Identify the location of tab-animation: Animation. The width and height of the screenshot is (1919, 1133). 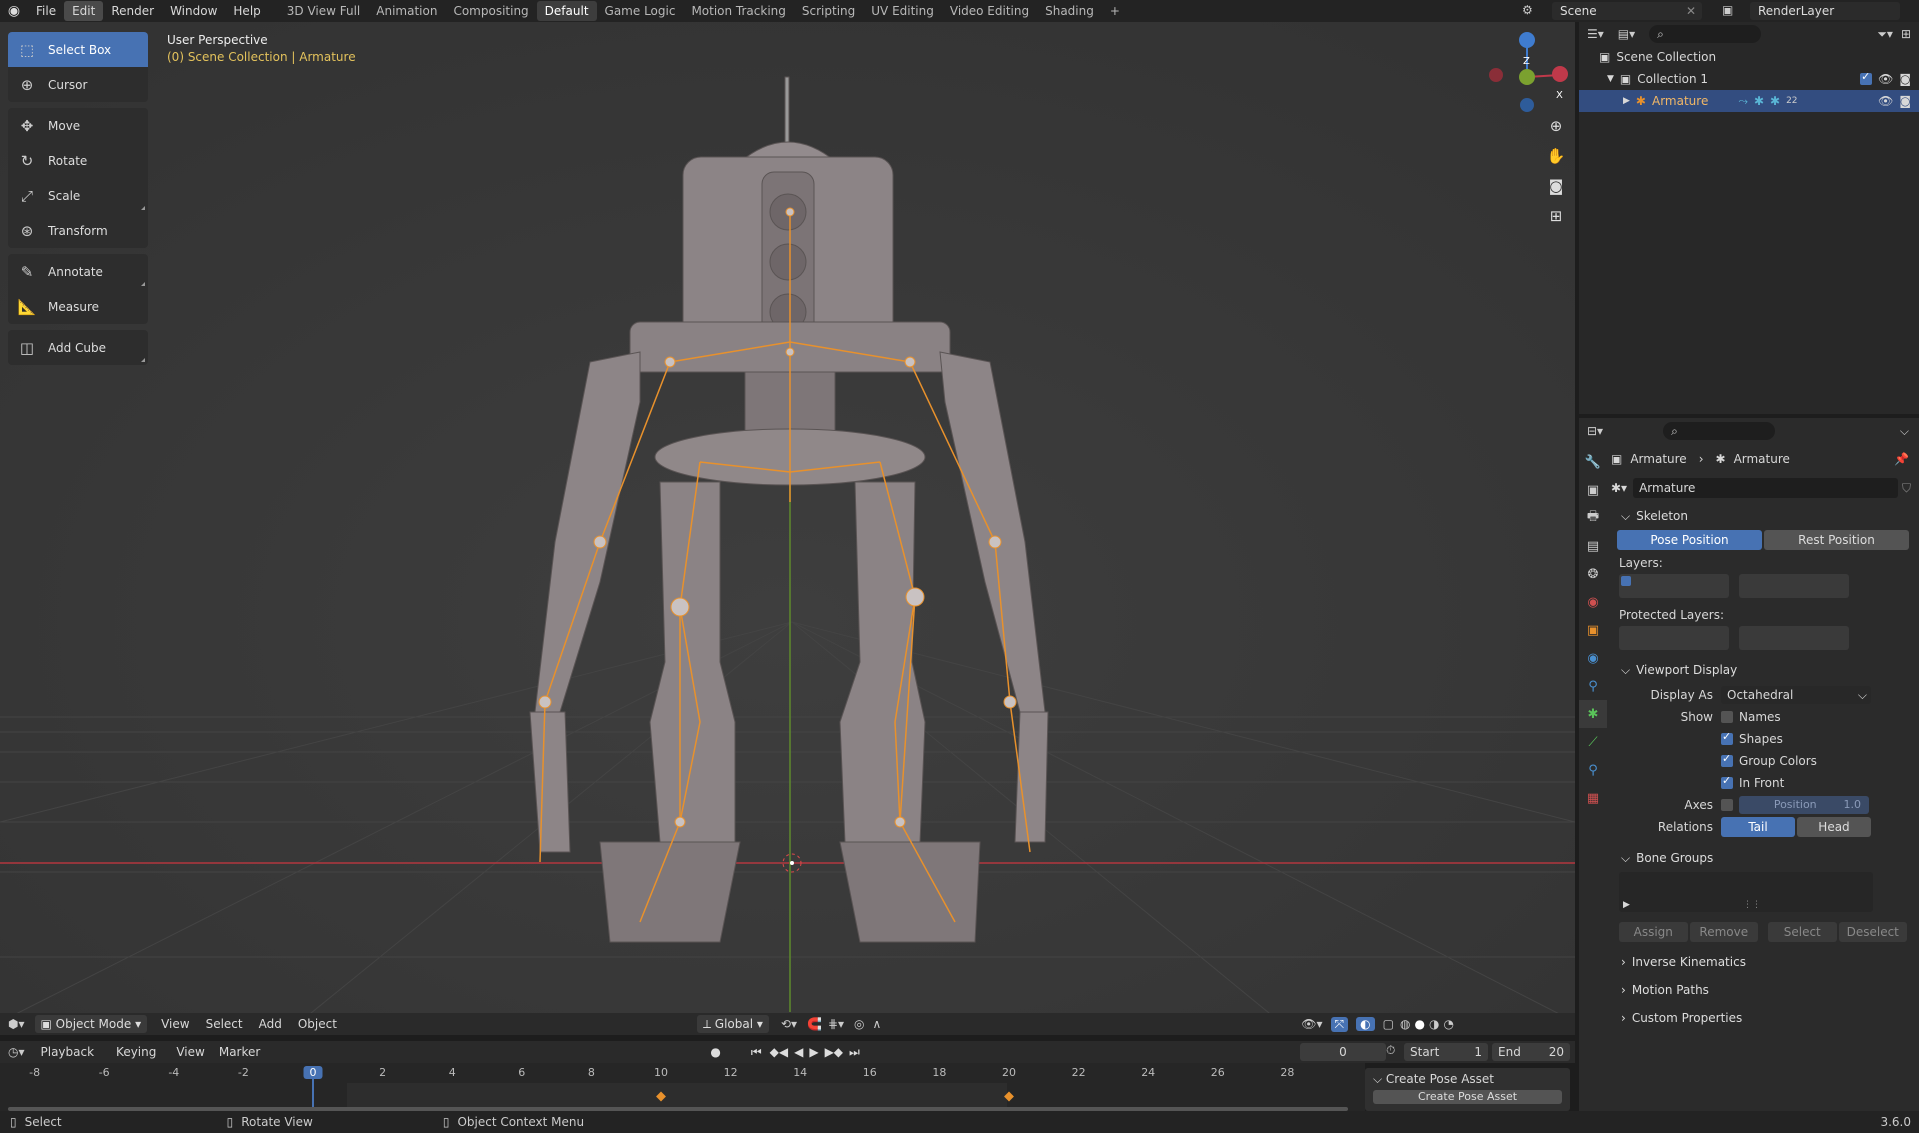
(406, 11).